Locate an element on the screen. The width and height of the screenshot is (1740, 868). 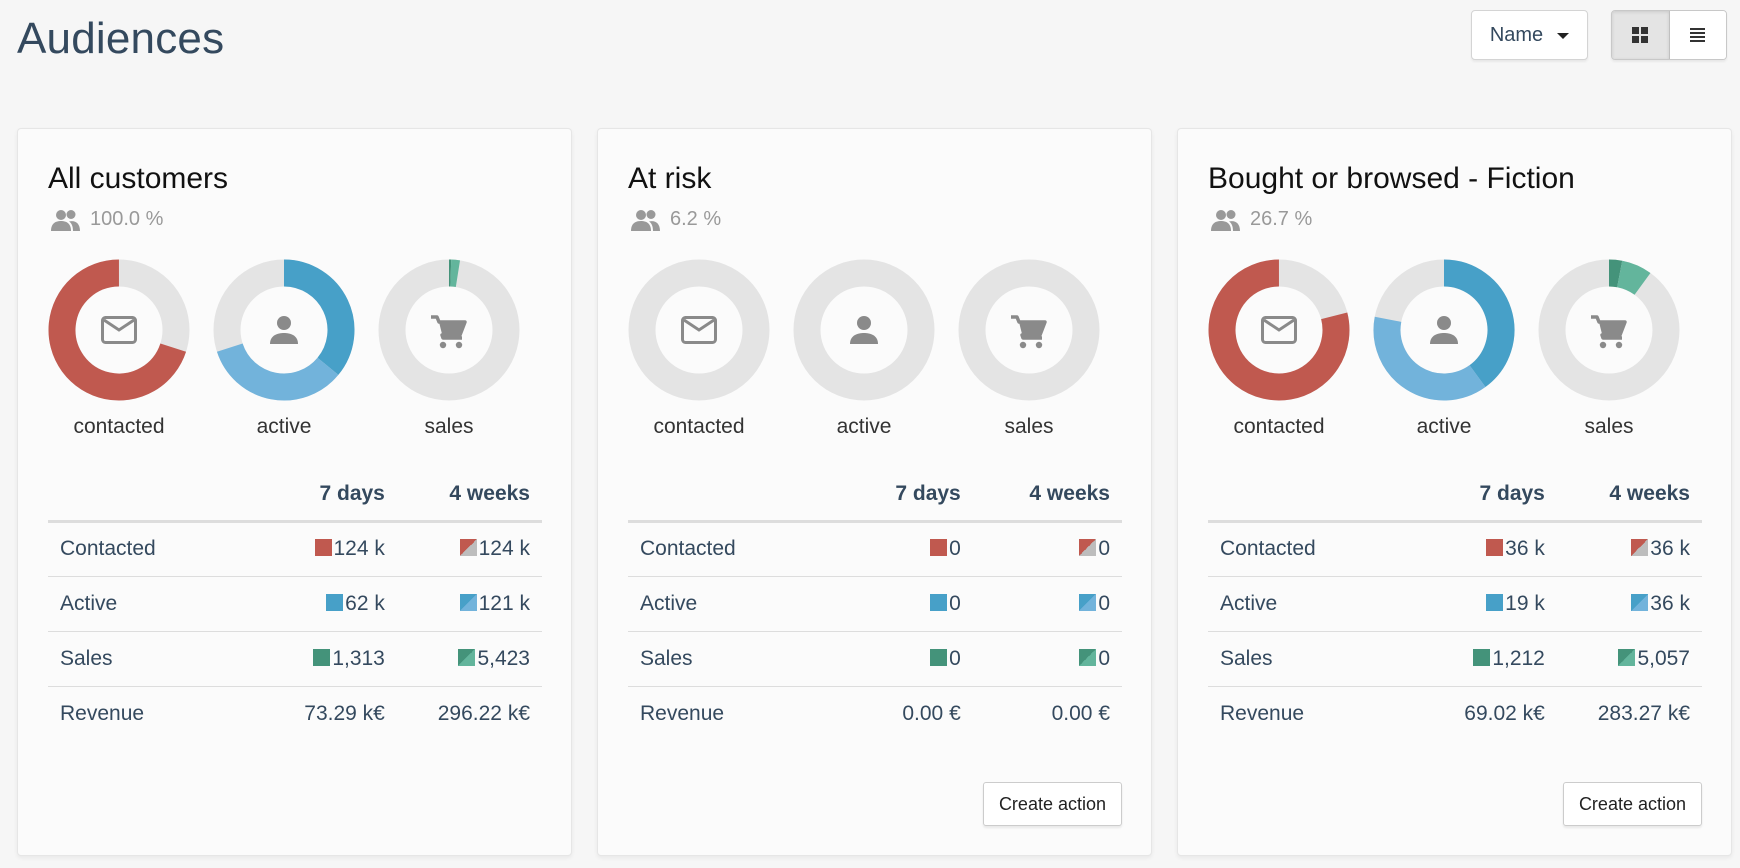
list-icon is located at coordinates (1698, 35).